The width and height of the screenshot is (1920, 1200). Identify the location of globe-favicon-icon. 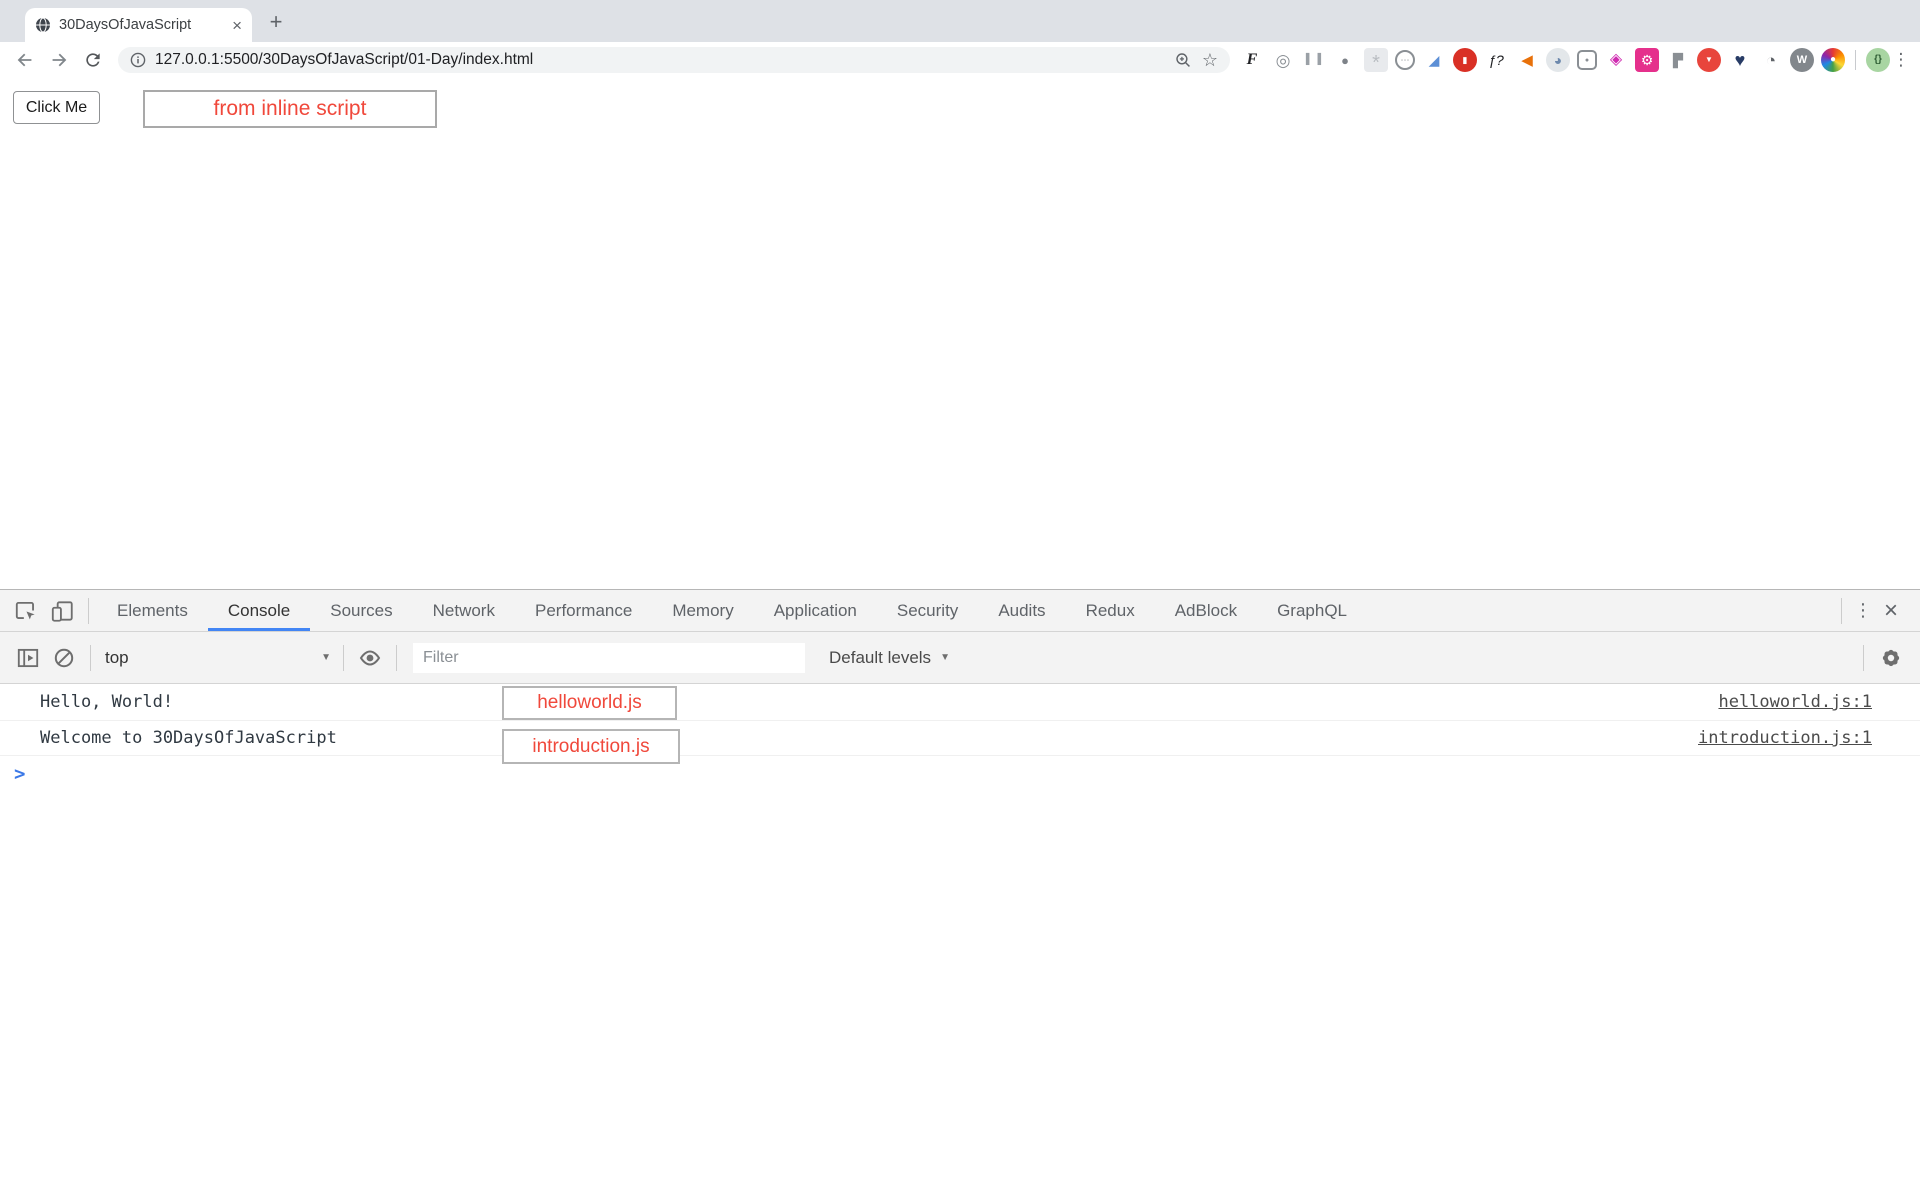
(43, 25).